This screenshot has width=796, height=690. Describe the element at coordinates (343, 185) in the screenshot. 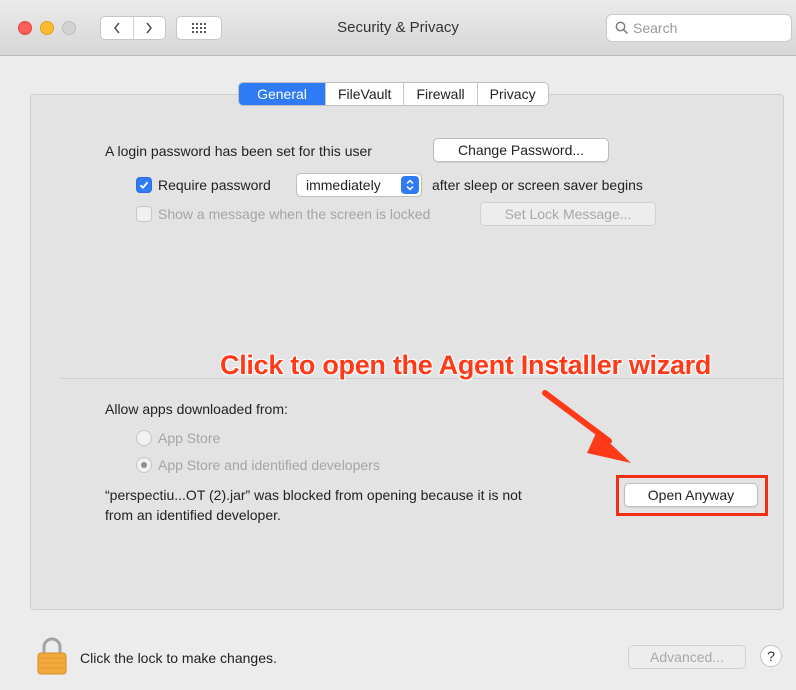

I see `require-password-value: immediately` at that location.